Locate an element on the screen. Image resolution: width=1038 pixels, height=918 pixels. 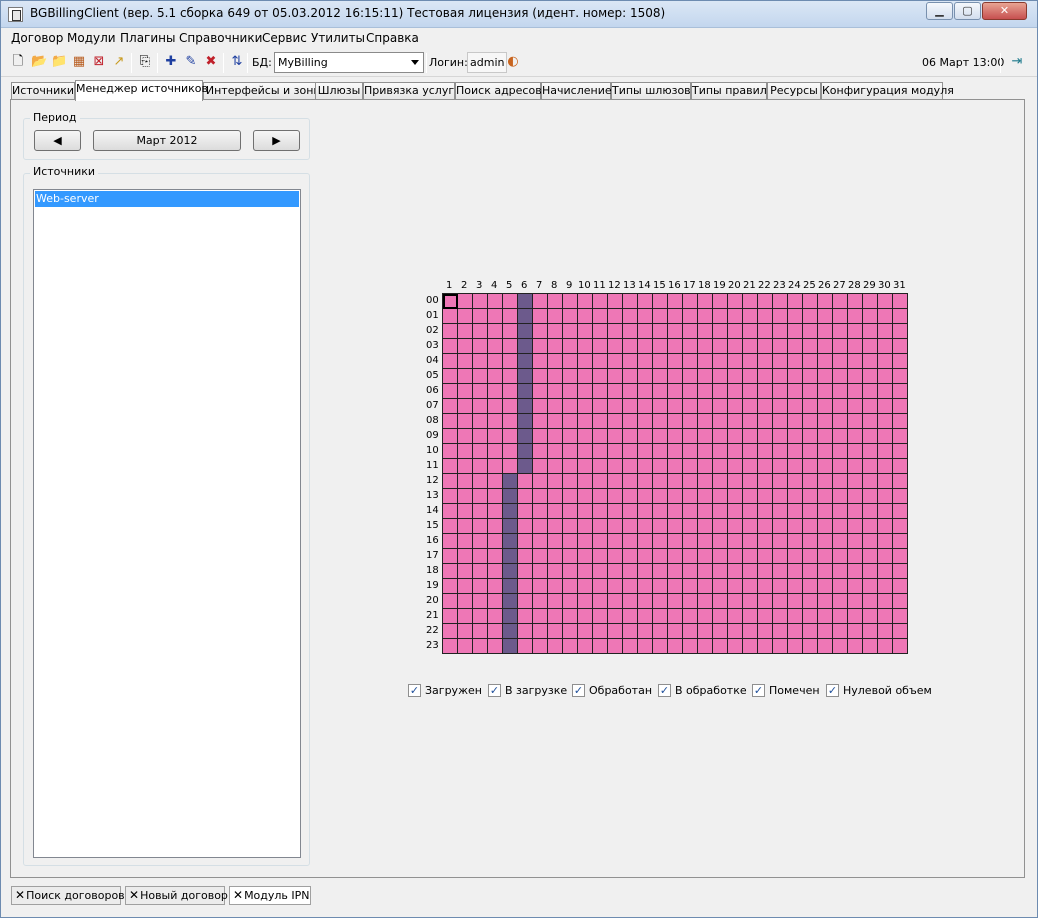
legend-loaded: ✓ Загружен is located at coordinates (445, 691).